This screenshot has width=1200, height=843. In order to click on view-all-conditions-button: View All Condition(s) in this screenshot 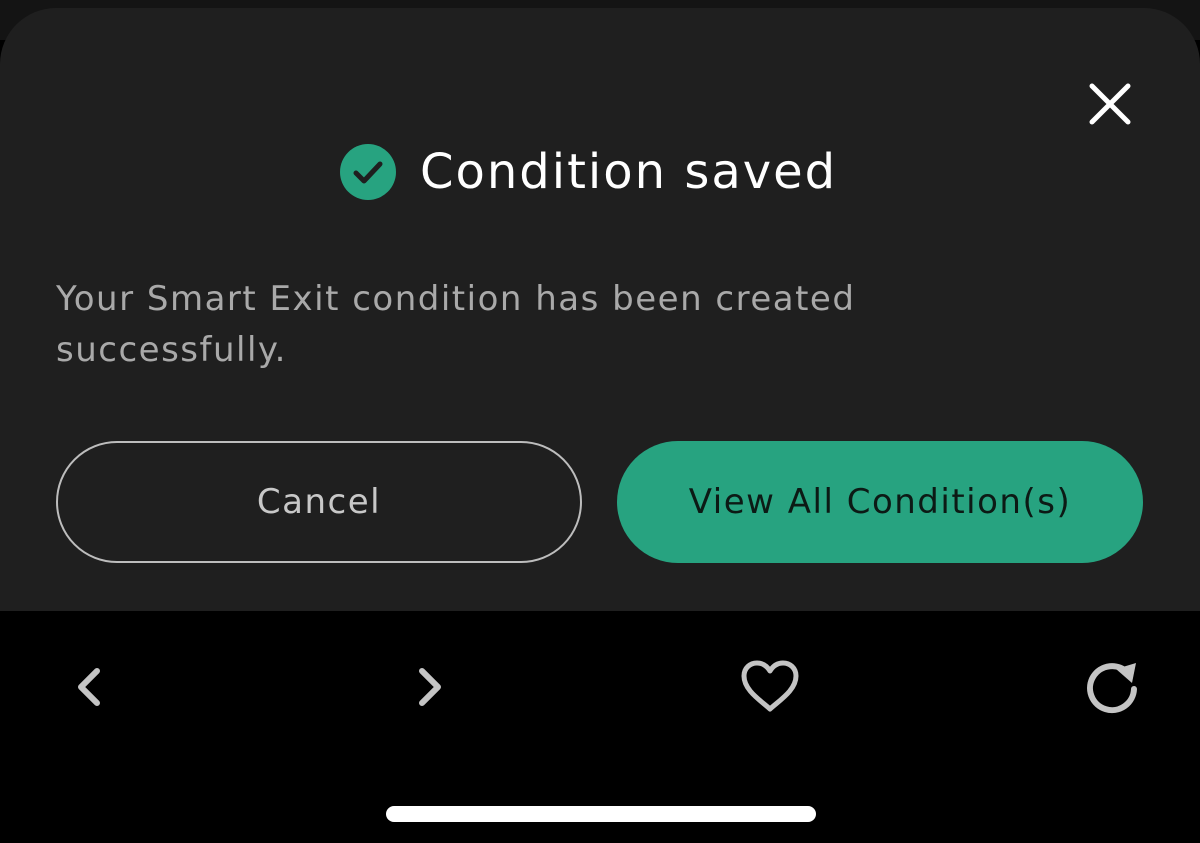, I will do `click(880, 502)`.